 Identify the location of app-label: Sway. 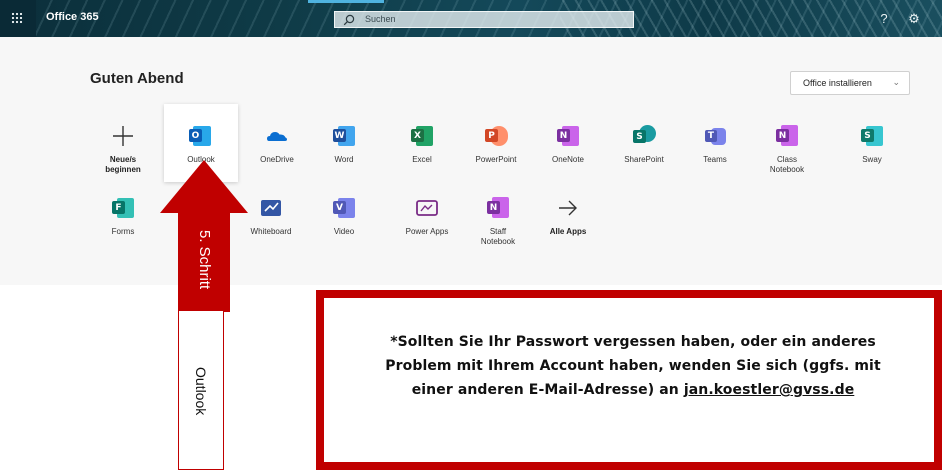
(872, 159).